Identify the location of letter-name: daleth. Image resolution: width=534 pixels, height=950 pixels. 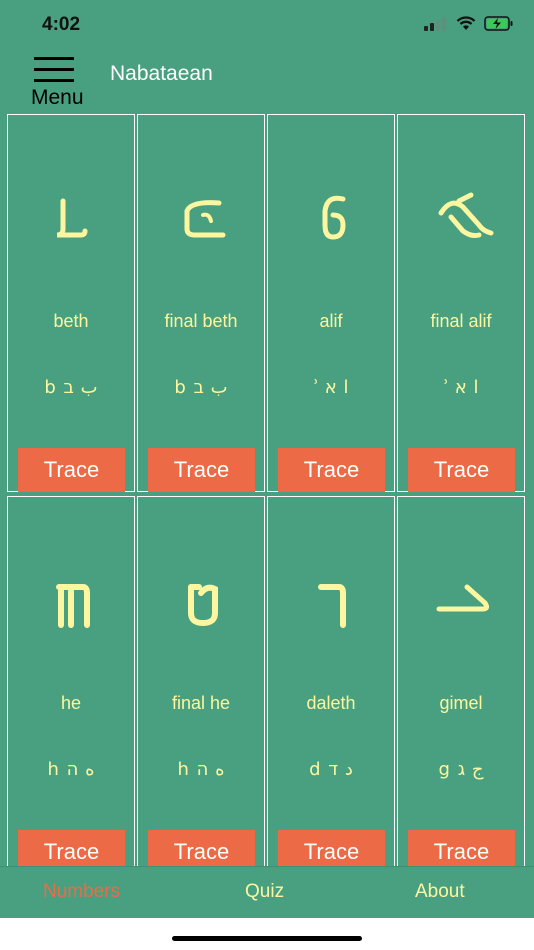
(331, 703).